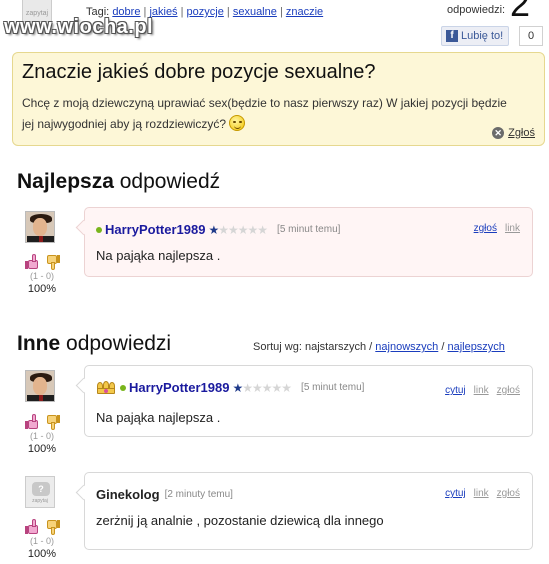 This screenshot has height=564, width=549. What do you see at coordinates (126, 12) in the screenshot?
I see `tag-link: dobre` at bounding box center [126, 12].